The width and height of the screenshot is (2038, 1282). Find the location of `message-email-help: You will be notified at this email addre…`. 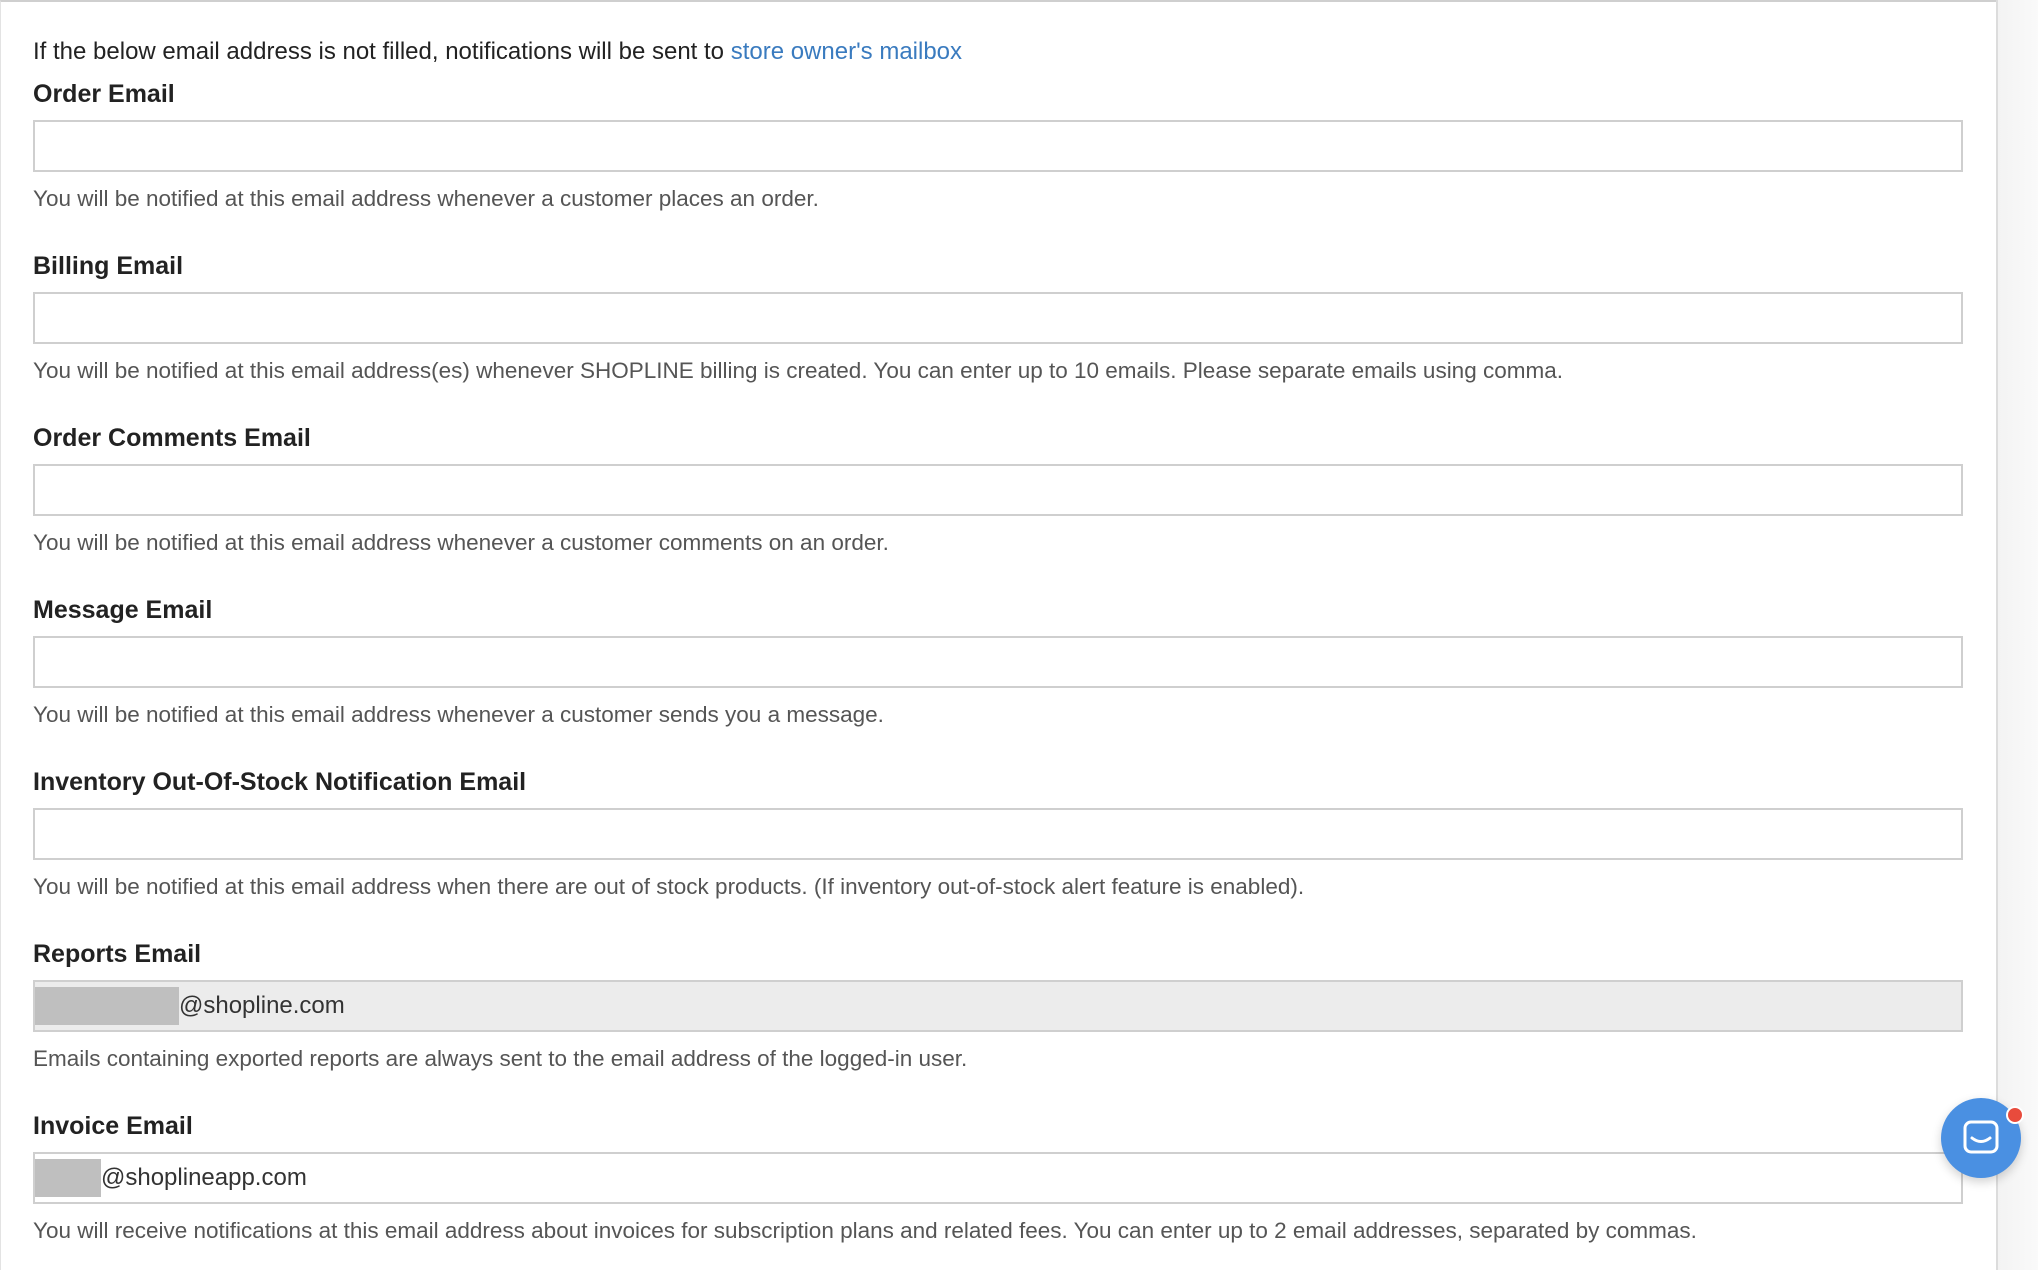

message-email-help: You will be notified at this email addre… is located at coordinates (458, 714).